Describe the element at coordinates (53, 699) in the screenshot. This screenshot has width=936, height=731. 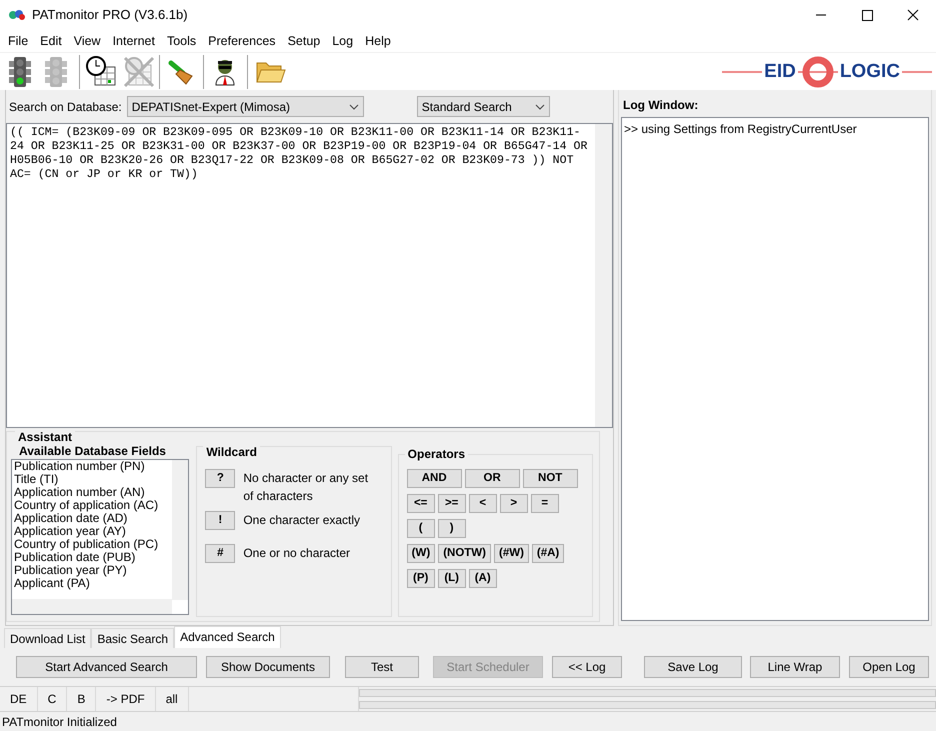
I see `status-cell: C` at that location.